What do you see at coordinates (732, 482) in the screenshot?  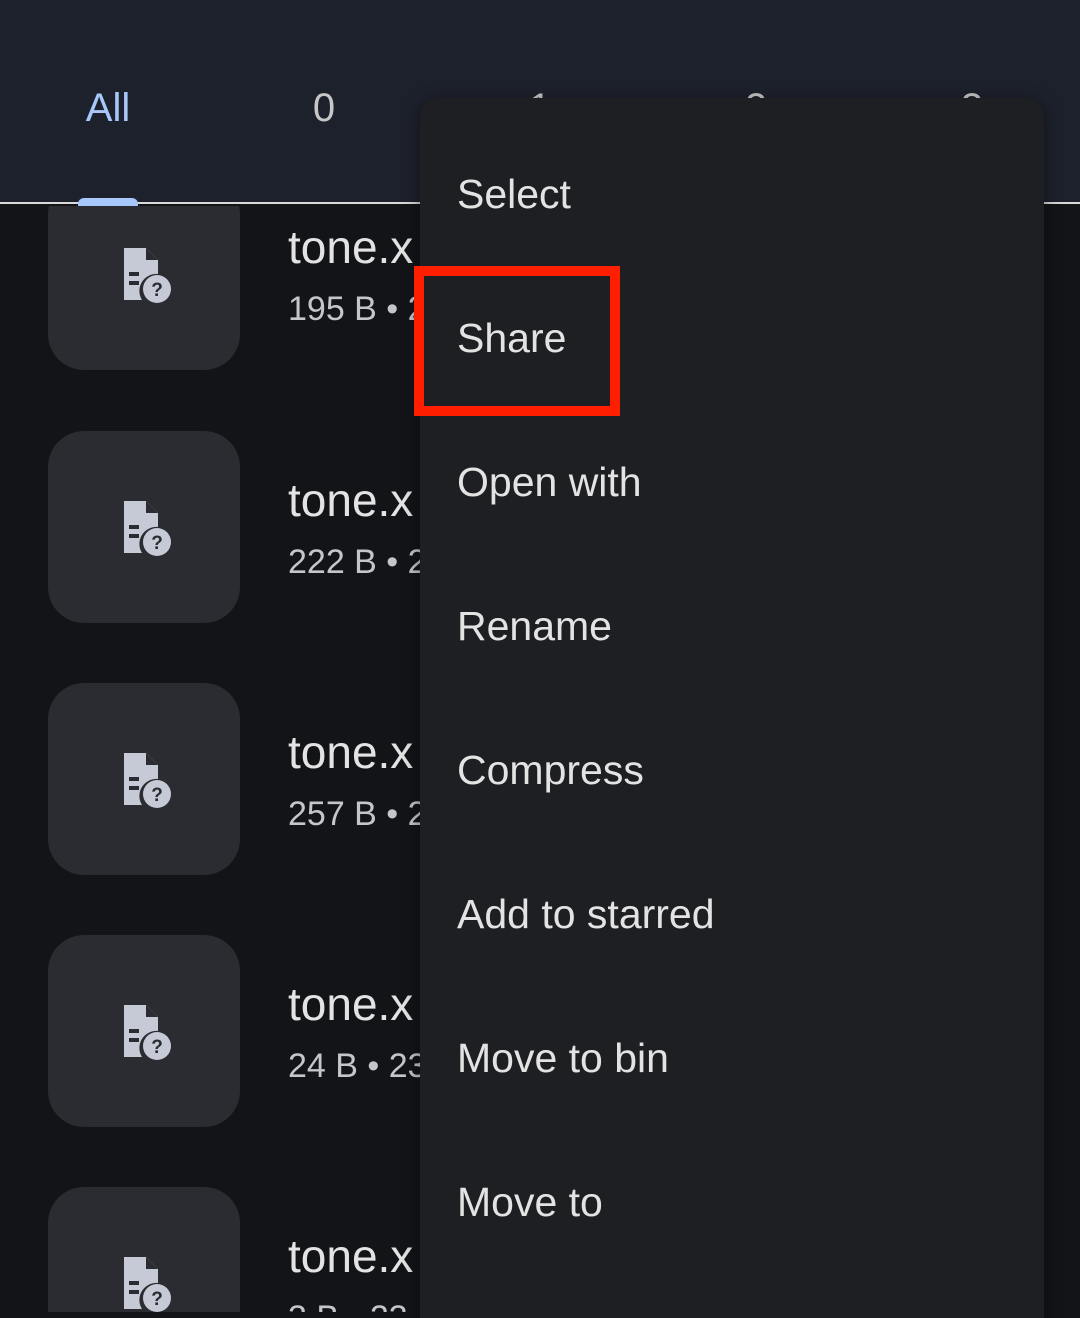 I see `menu-item-open-with: Open with` at bounding box center [732, 482].